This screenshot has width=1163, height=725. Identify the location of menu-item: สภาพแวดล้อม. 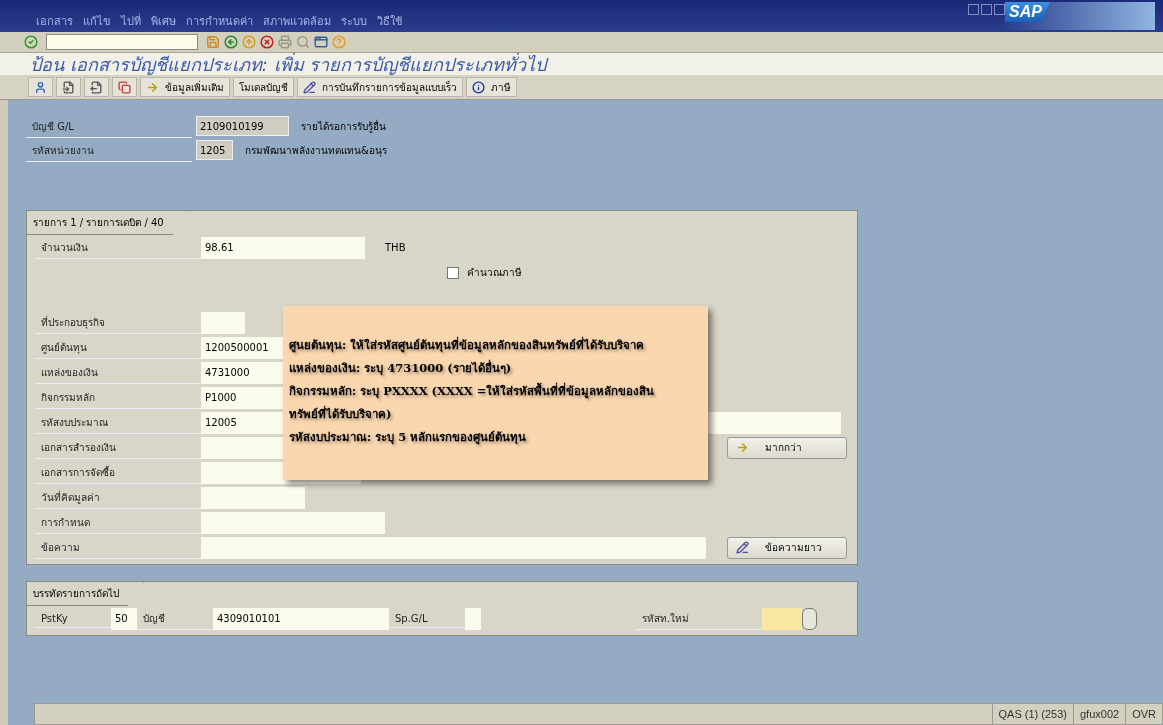
(297, 21).